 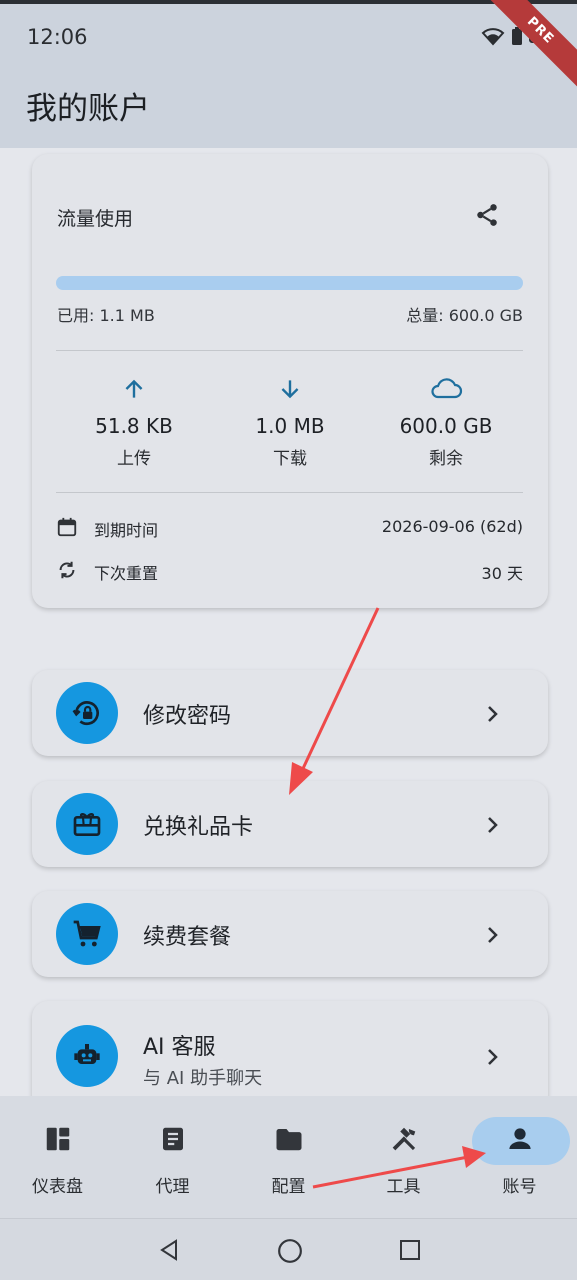 I want to click on refresh-icon, so click(x=67, y=570).